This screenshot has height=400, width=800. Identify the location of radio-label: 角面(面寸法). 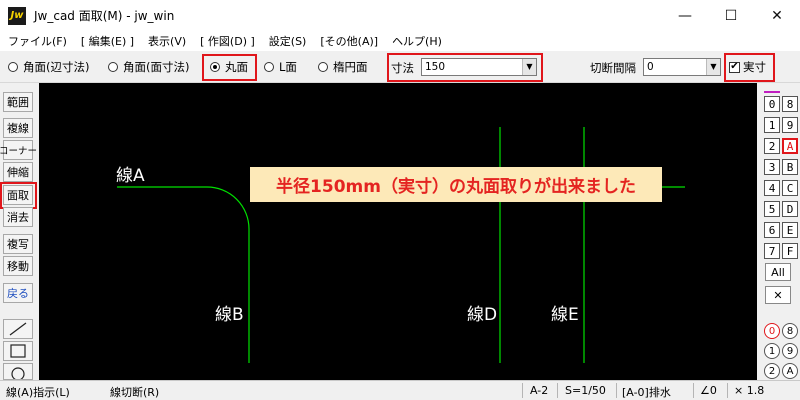
(156, 67).